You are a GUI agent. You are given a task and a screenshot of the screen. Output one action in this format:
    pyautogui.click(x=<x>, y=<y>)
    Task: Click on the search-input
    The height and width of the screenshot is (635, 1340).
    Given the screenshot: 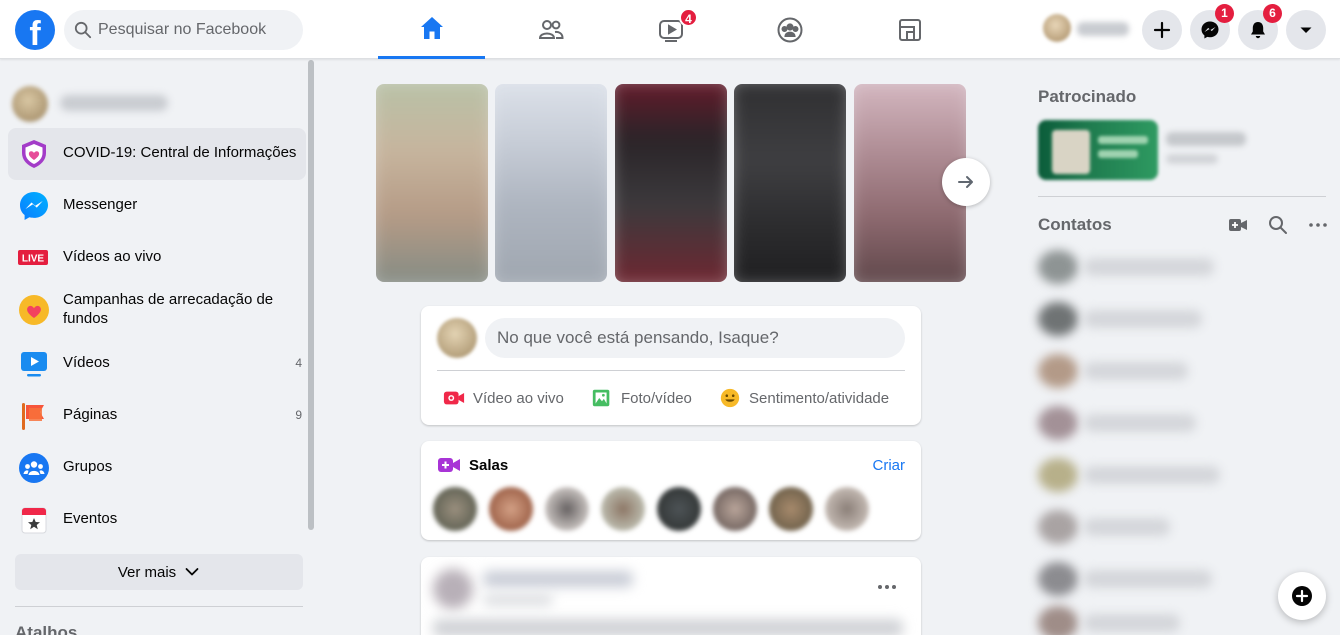 What is the action you would take?
    pyautogui.click(x=198, y=30)
    